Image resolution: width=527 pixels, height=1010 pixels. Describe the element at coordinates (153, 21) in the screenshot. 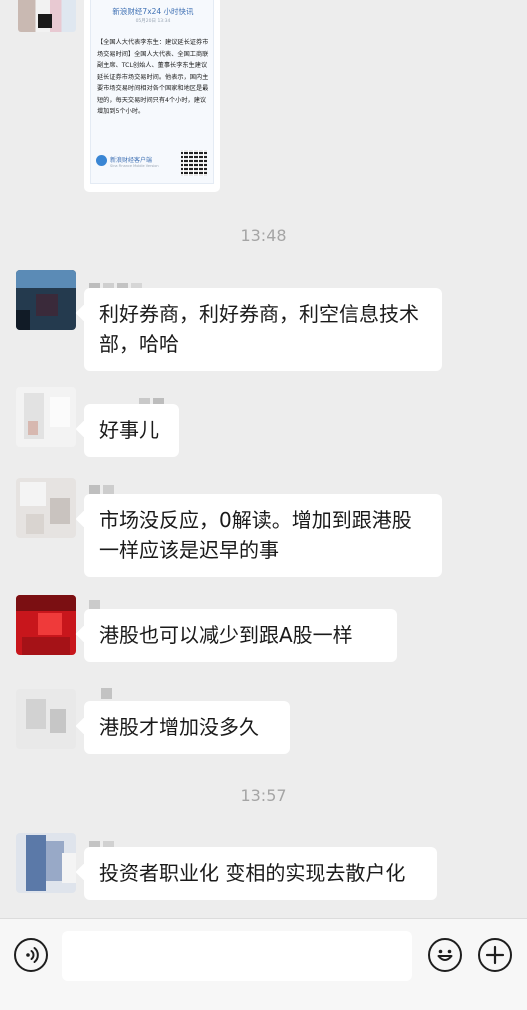

I see `news-card-date: 05月20日 13:34` at that location.